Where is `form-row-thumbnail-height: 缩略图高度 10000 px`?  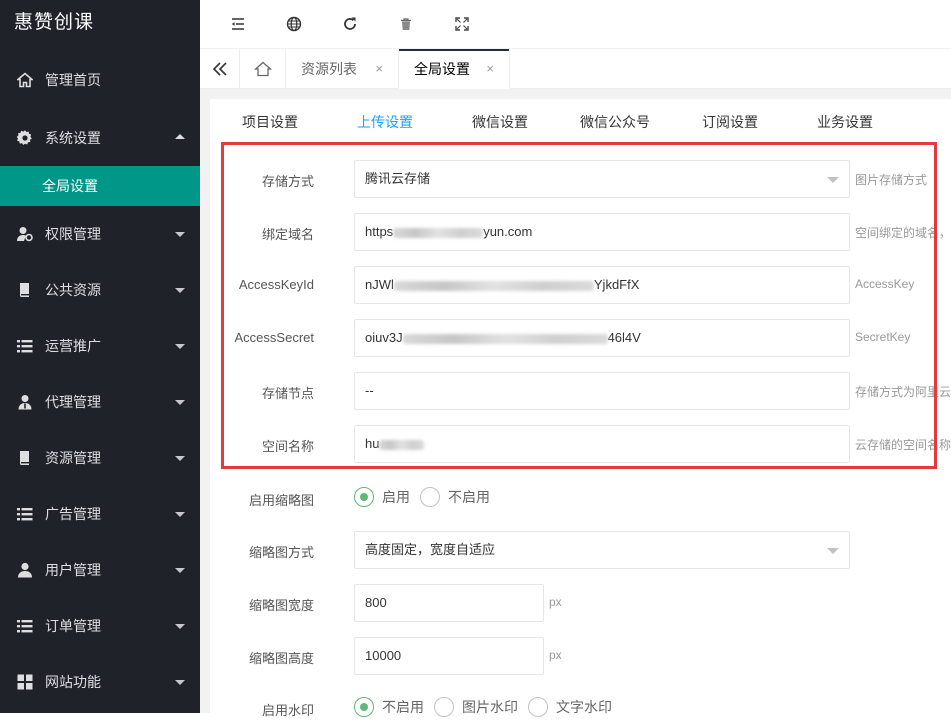
form-row-thumbnail-height: 缩略图高度 10000 px is located at coordinates (580, 656).